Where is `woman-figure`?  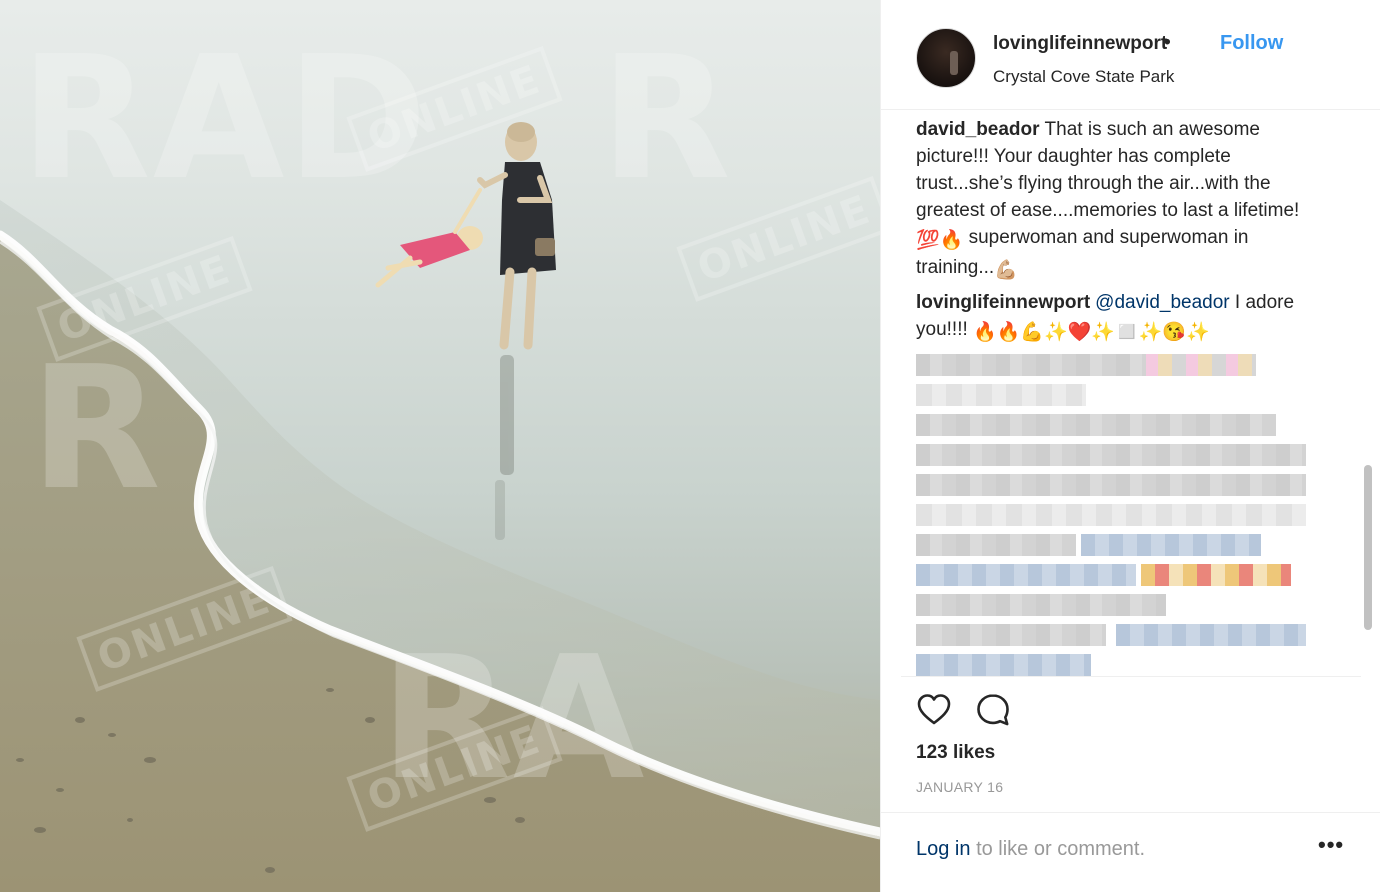
woman-figure is located at coordinates (516, 236).